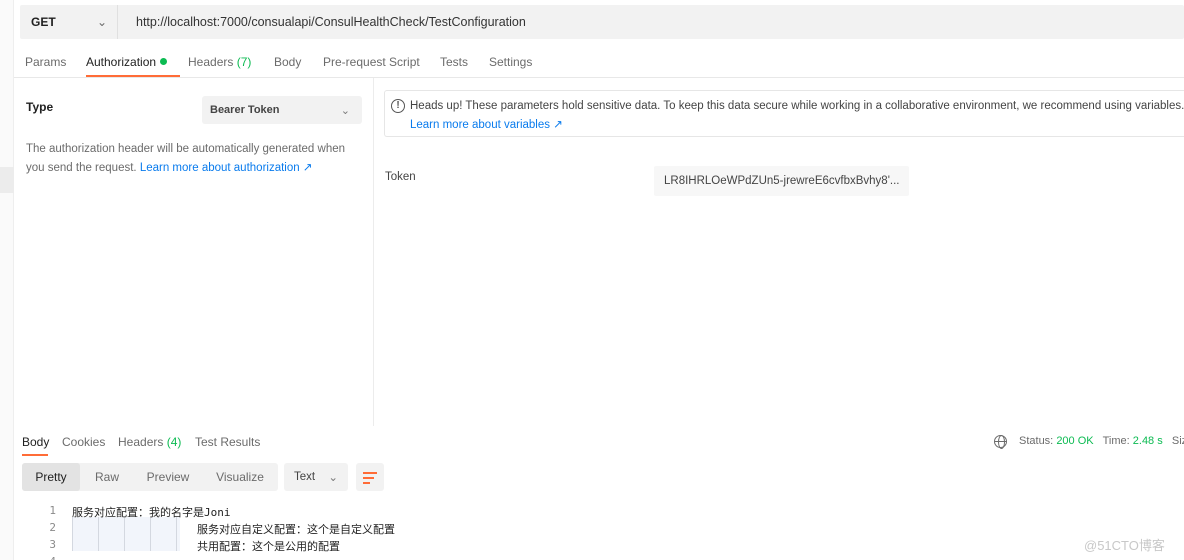 Image resolution: width=1184 pixels, height=560 pixels. What do you see at coordinates (127, 62) in the screenshot?
I see `tab-authorization: Authorization` at bounding box center [127, 62].